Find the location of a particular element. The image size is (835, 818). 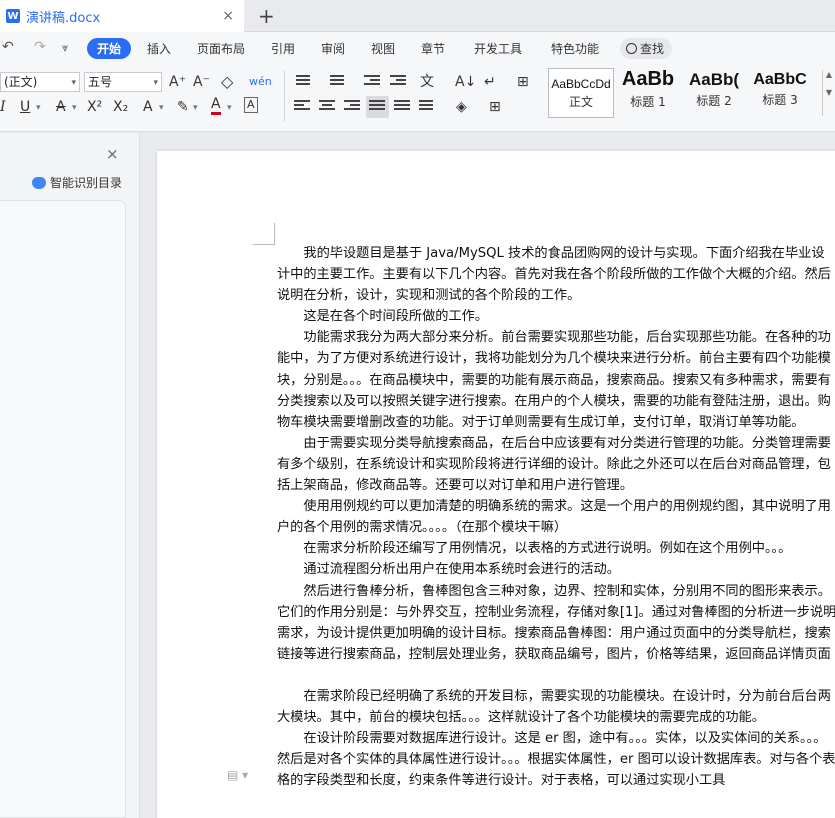

subscript-button: X₂ is located at coordinates (120, 107).